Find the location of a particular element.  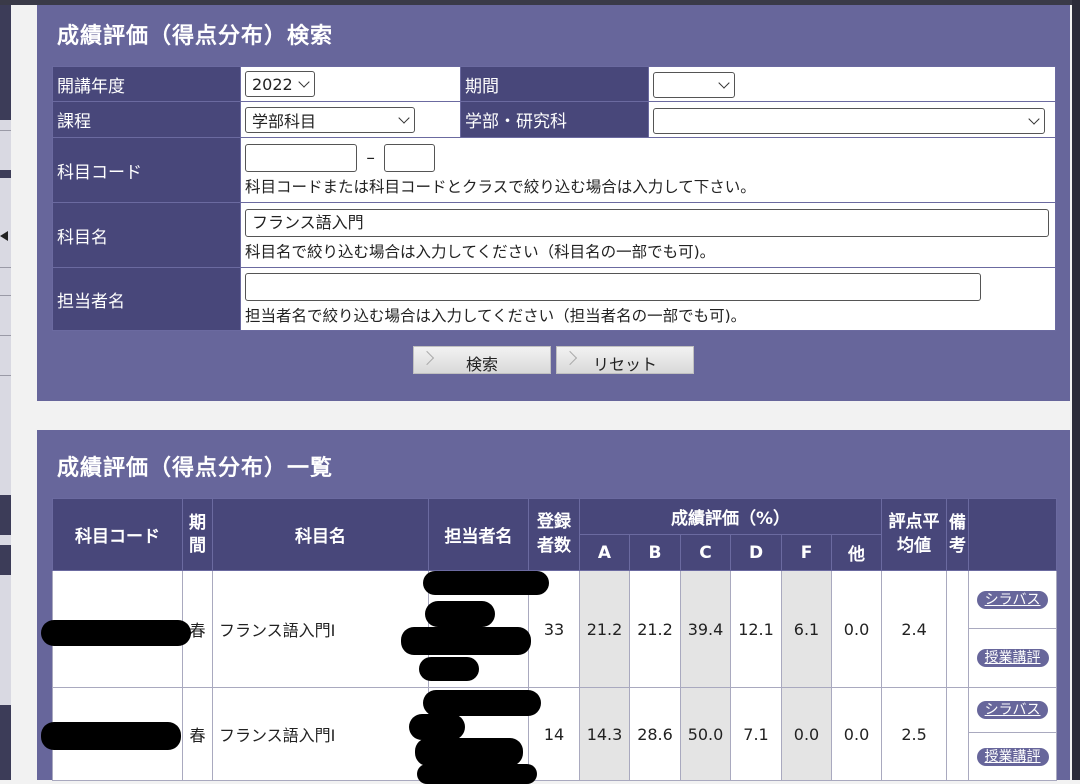

collapse-arrow-icon is located at coordinates (4, 236).